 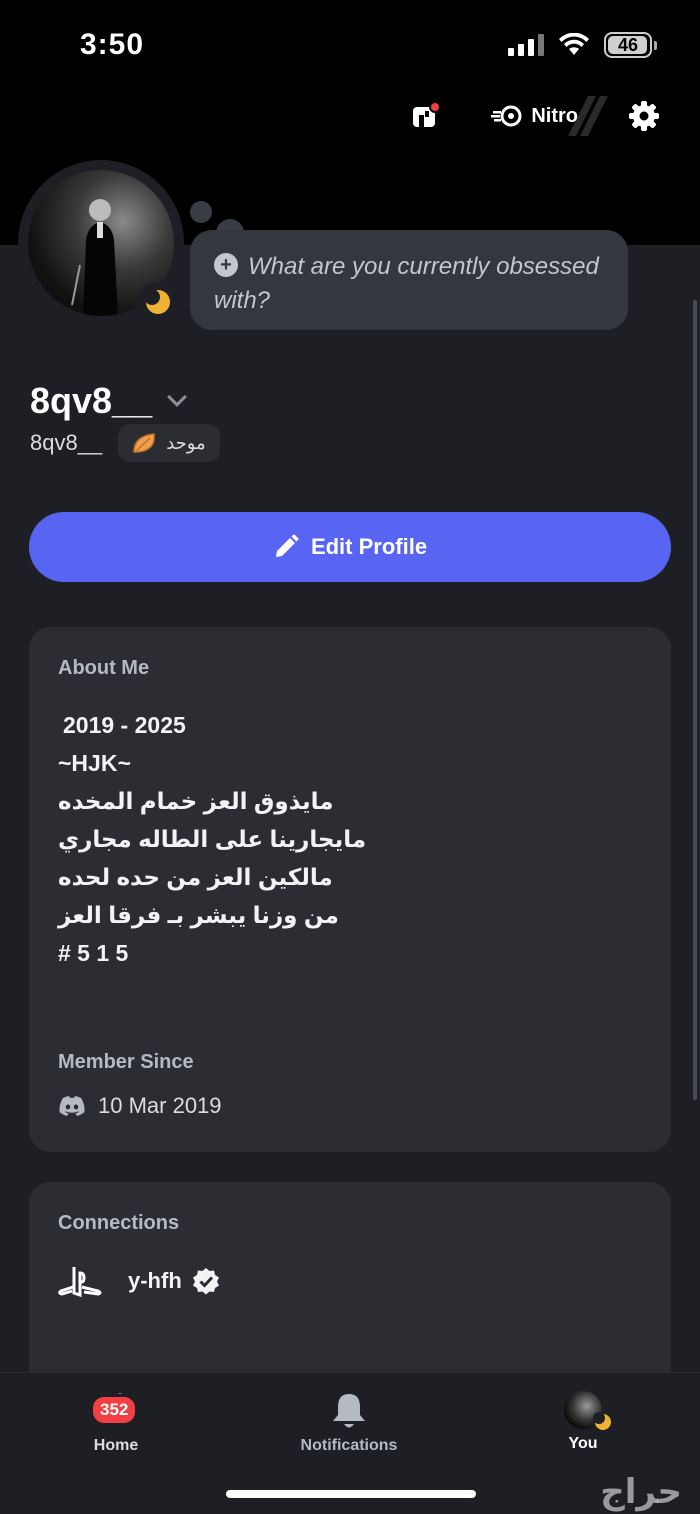 I want to click on unread-badge: 352, so click(x=114, y=1410).